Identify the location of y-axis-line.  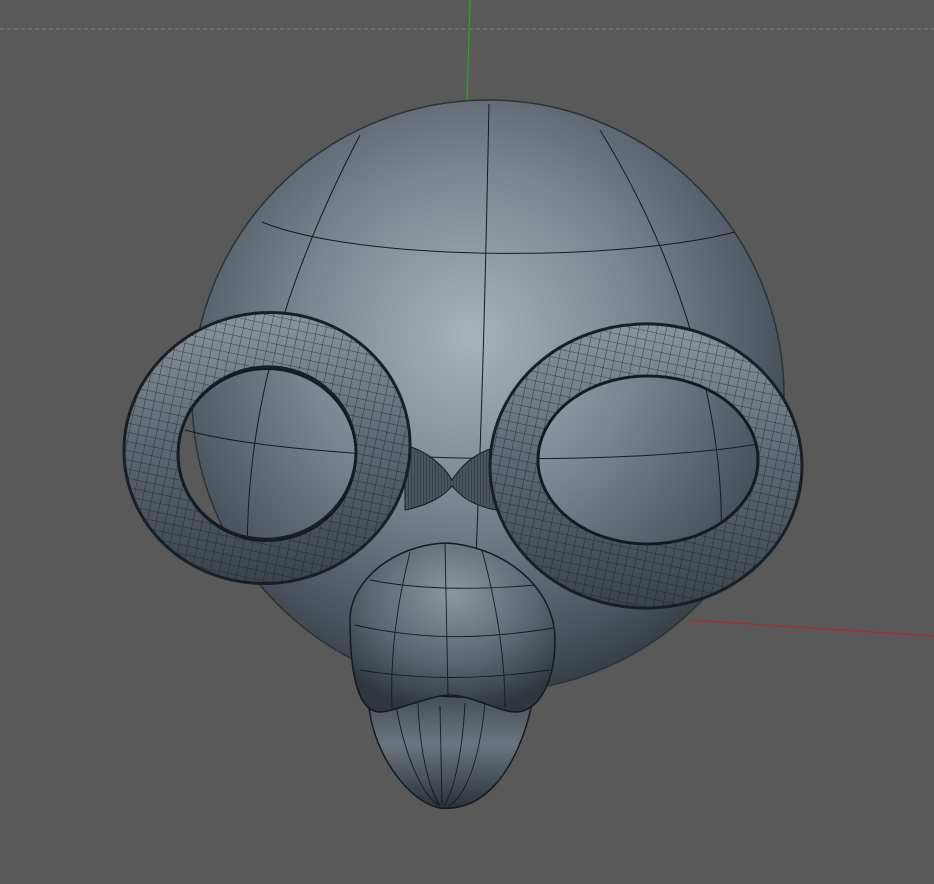
(468, 52).